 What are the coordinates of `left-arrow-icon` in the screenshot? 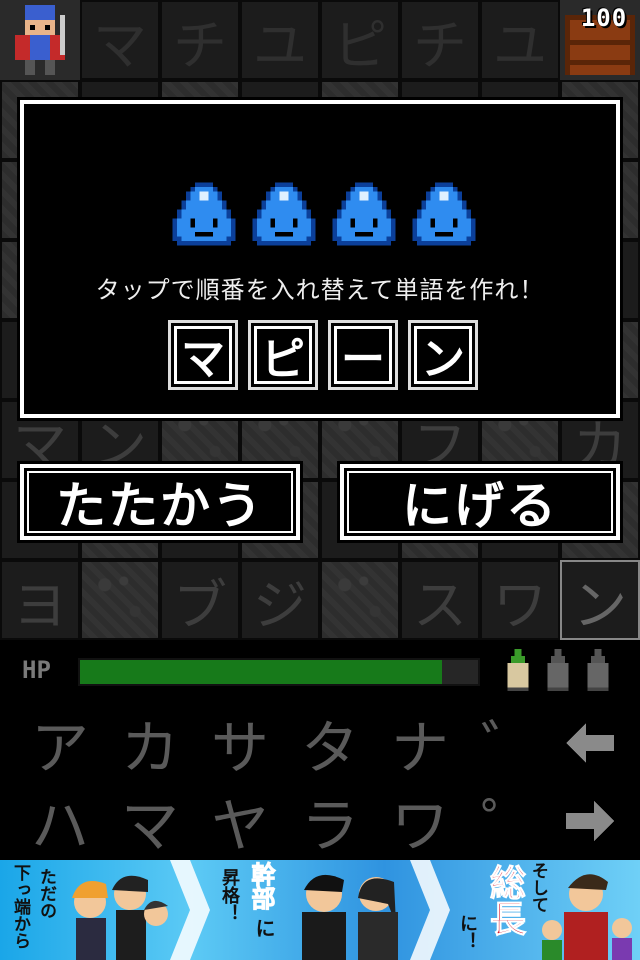 It's located at (590, 743).